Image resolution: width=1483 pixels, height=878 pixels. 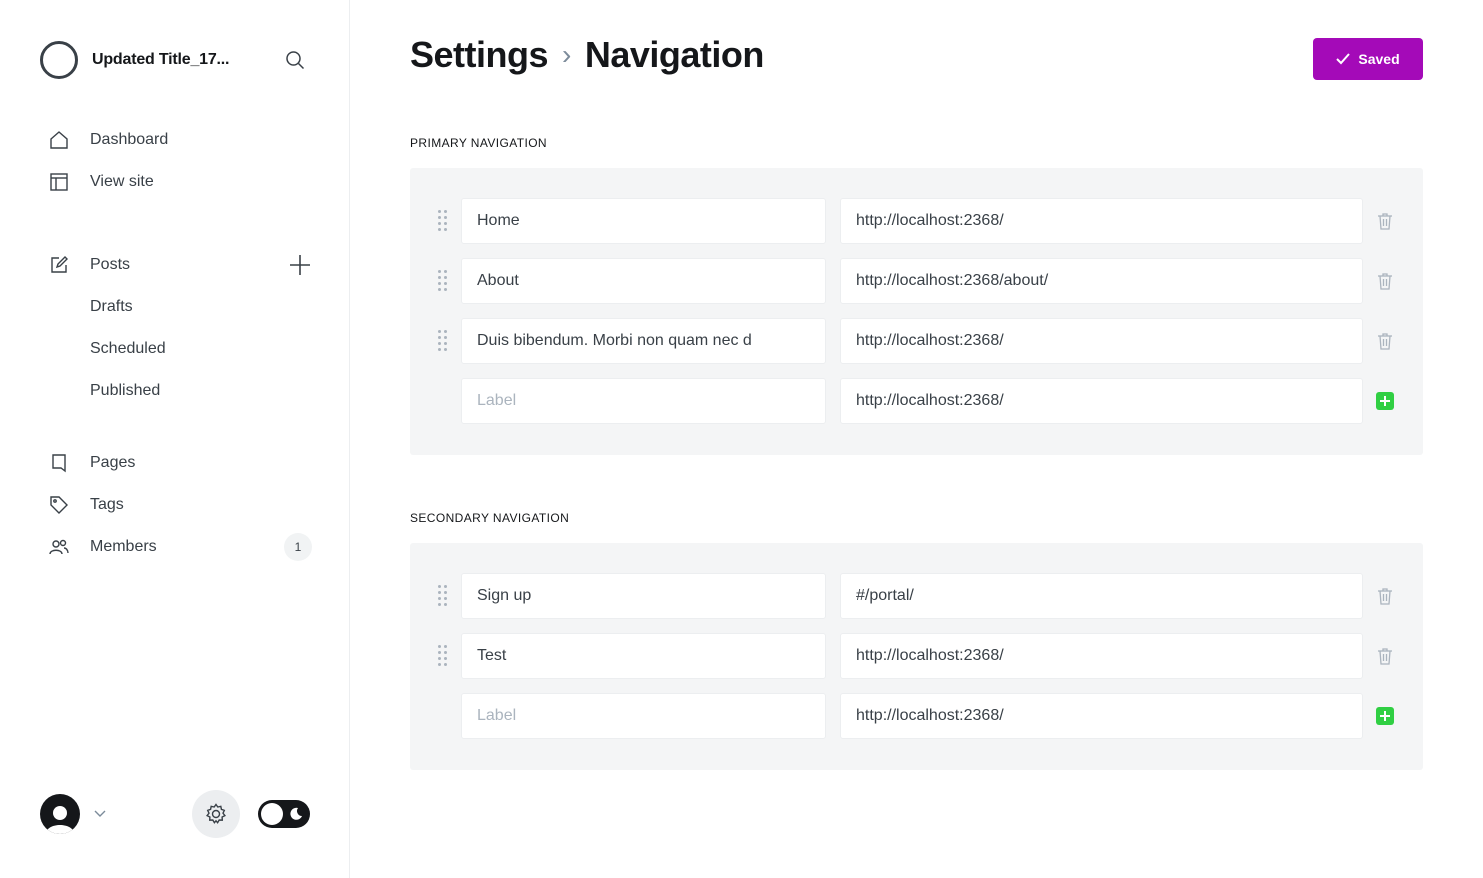 I want to click on site-logo, so click(x=59, y=60).